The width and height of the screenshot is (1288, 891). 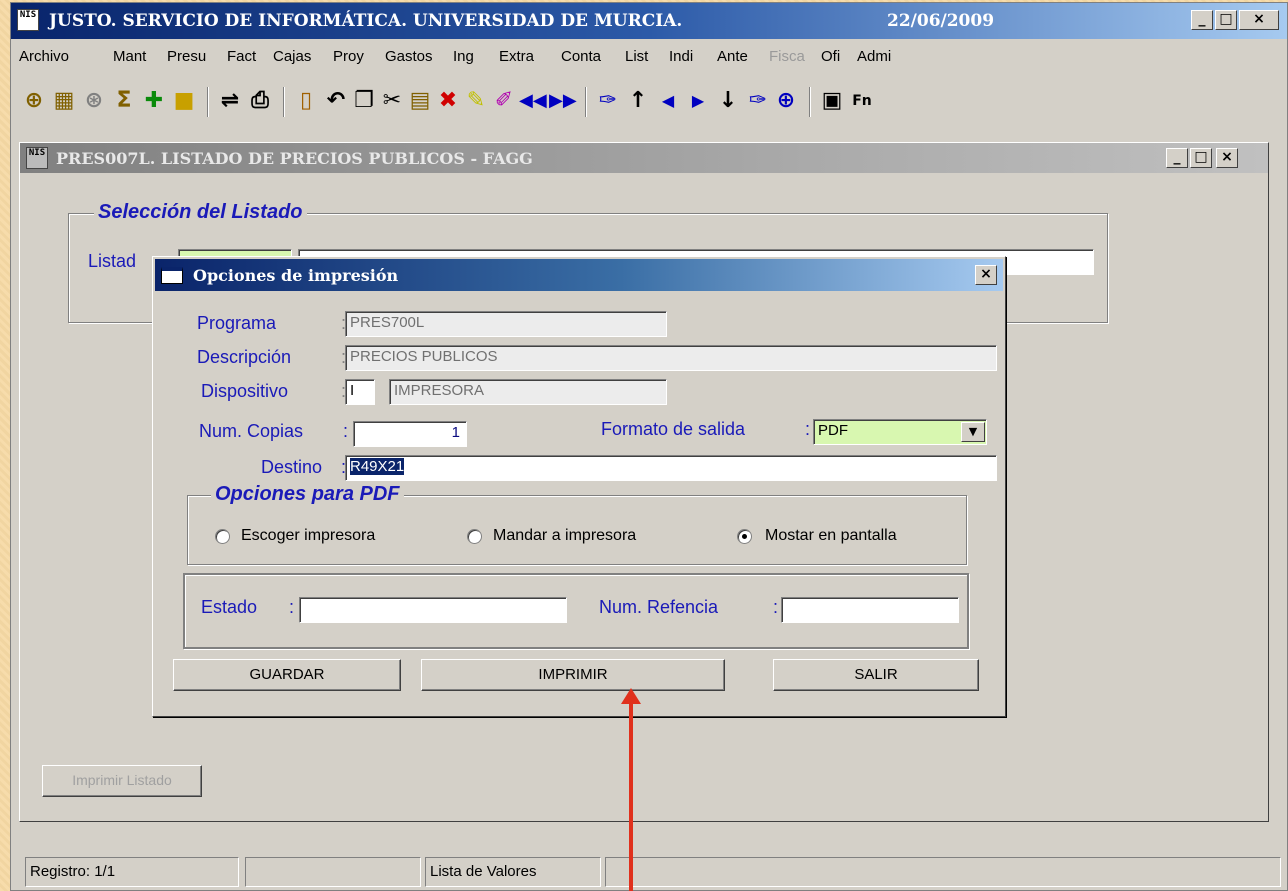 What do you see at coordinates (862, 101) in the screenshot?
I see `function-key-icon: Fn` at bounding box center [862, 101].